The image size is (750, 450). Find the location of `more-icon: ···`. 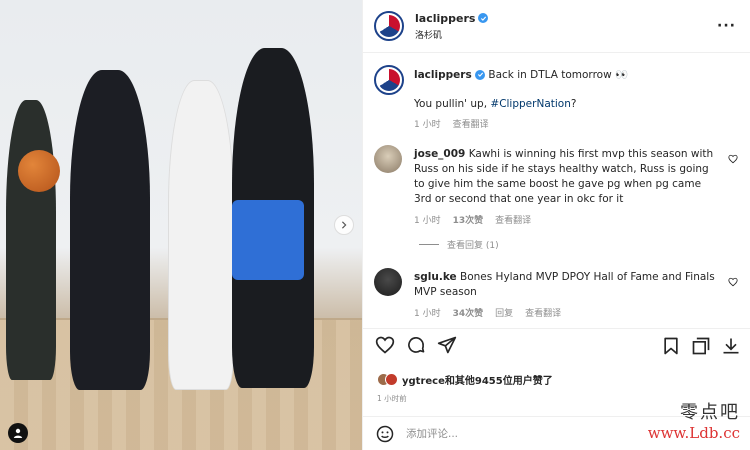

more-icon: ··· is located at coordinates (726, 26).